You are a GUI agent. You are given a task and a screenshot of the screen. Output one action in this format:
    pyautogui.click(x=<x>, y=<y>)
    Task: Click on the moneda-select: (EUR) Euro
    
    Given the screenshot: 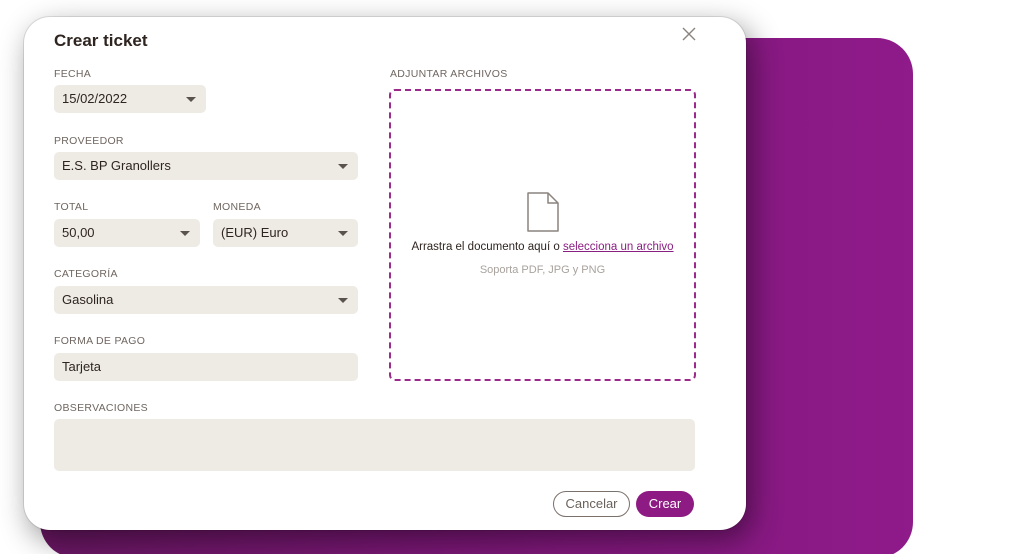 What is the action you would take?
    pyautogui.click(x=285, y=233)
    